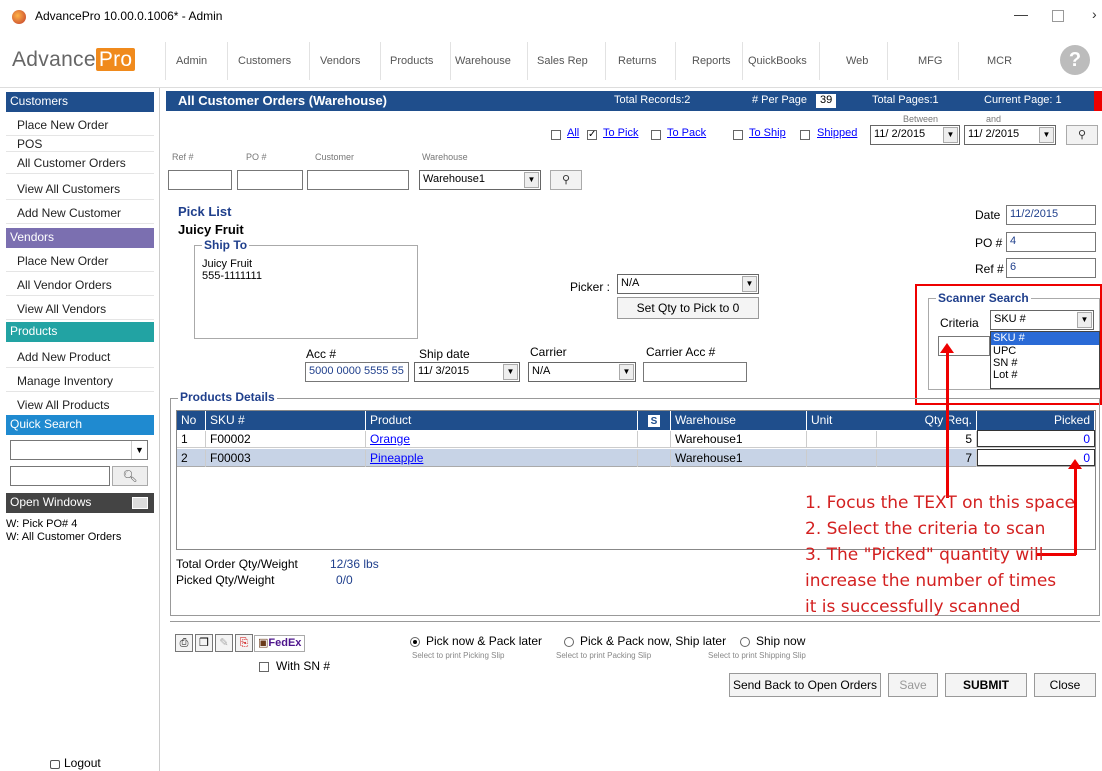 The image size is (1102, 771). What do you see at coordinates (358, 180) in the screenshot?
I see `customer-input` at bounding box center [358, 180].